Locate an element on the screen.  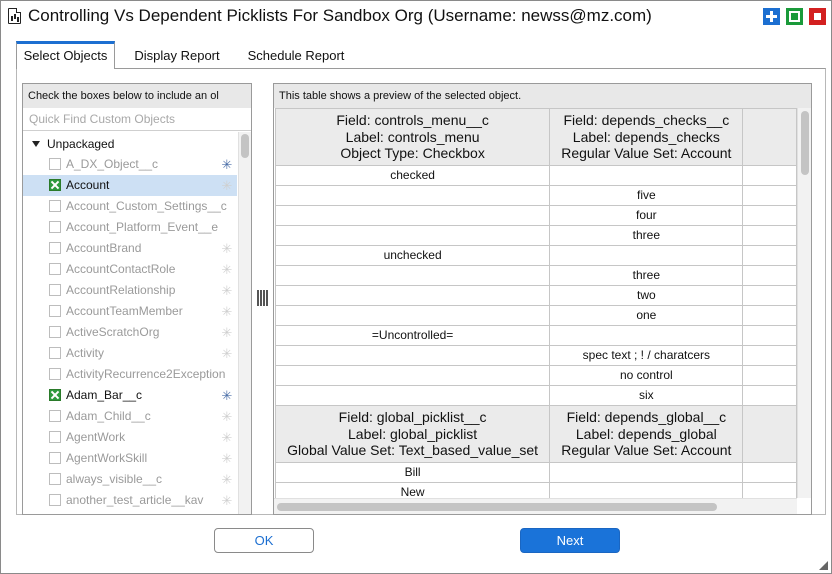
blue-star-icon: ✳ is located at coordinates (227, 395).